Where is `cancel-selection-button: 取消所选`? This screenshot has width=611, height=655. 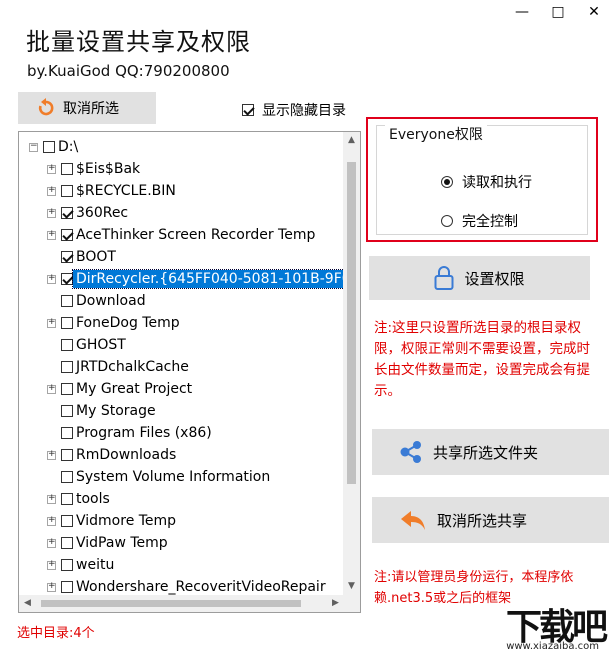 cancel-selection-button: 取消所选 is located at coordinates (87, 108).